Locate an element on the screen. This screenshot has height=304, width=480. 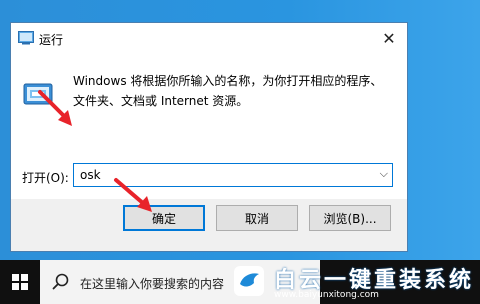
bird-logo-icon is located at coordinates (249, 281).